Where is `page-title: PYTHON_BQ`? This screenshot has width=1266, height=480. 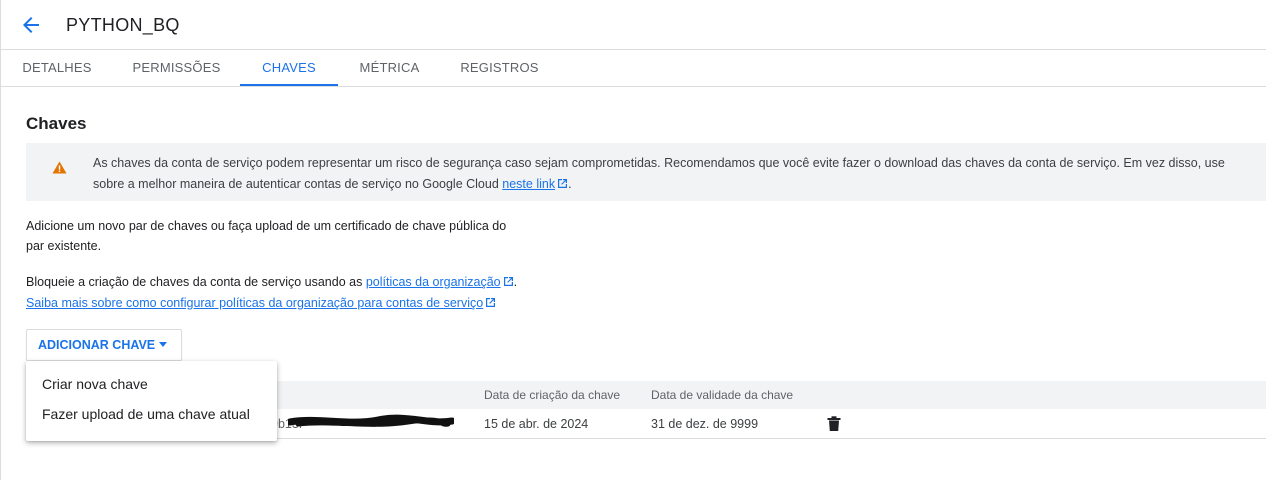 page-title: PYTHON_BQ is located at coordinates (123, 25).